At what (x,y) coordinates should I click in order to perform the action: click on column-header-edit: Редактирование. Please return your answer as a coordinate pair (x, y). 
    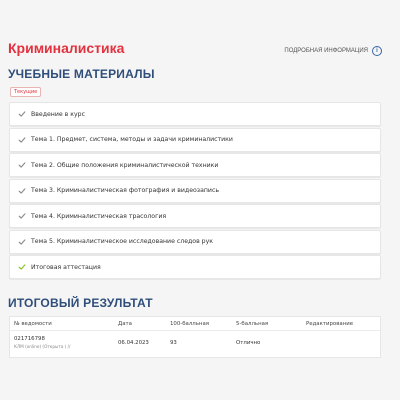
    Looking at the image, I should click on (330, 324).